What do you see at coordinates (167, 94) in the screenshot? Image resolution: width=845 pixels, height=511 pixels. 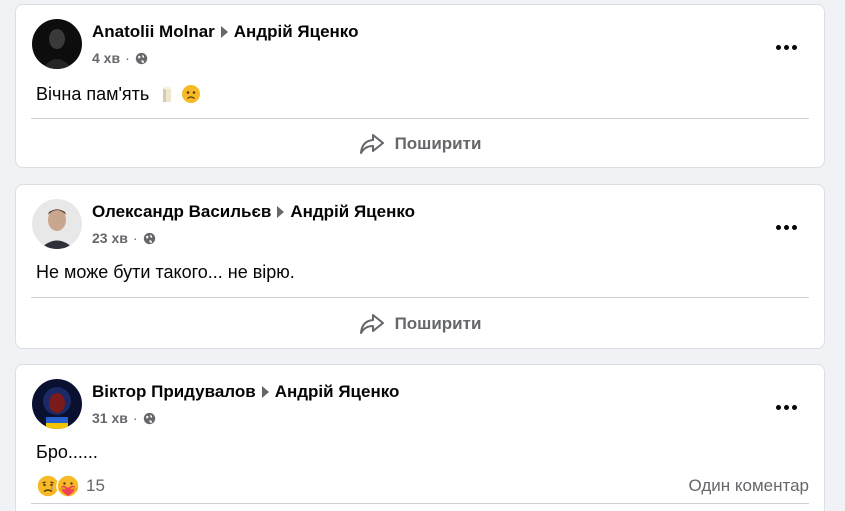 I see `candle-emoji-icon` at bounding box center [167, 94].